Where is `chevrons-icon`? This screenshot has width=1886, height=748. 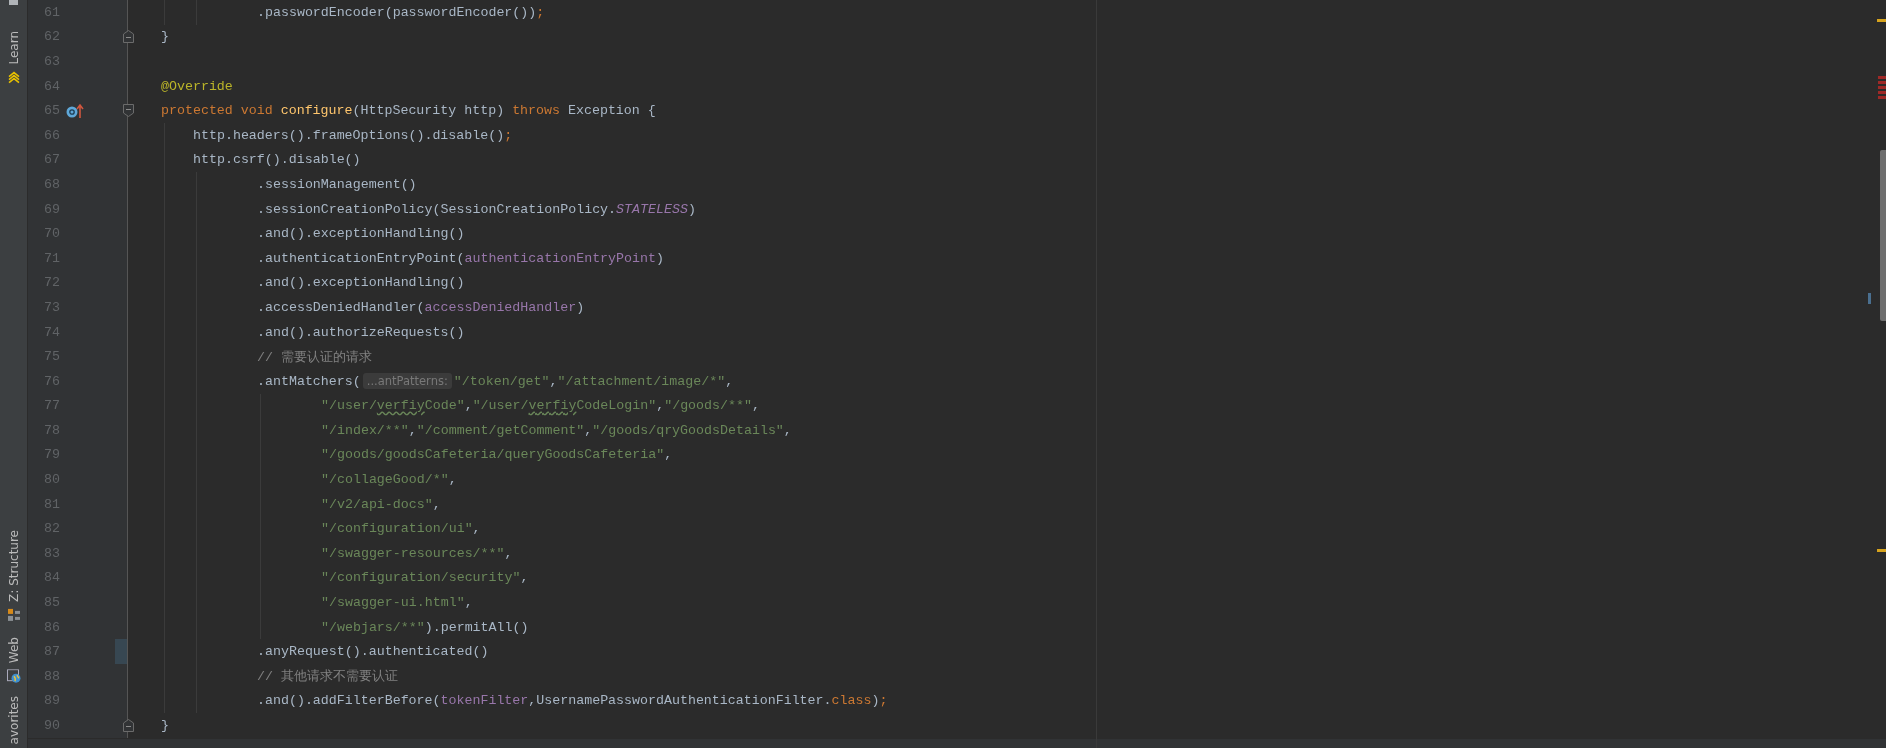
chevrons-icon is located at coordinates (13, 77).